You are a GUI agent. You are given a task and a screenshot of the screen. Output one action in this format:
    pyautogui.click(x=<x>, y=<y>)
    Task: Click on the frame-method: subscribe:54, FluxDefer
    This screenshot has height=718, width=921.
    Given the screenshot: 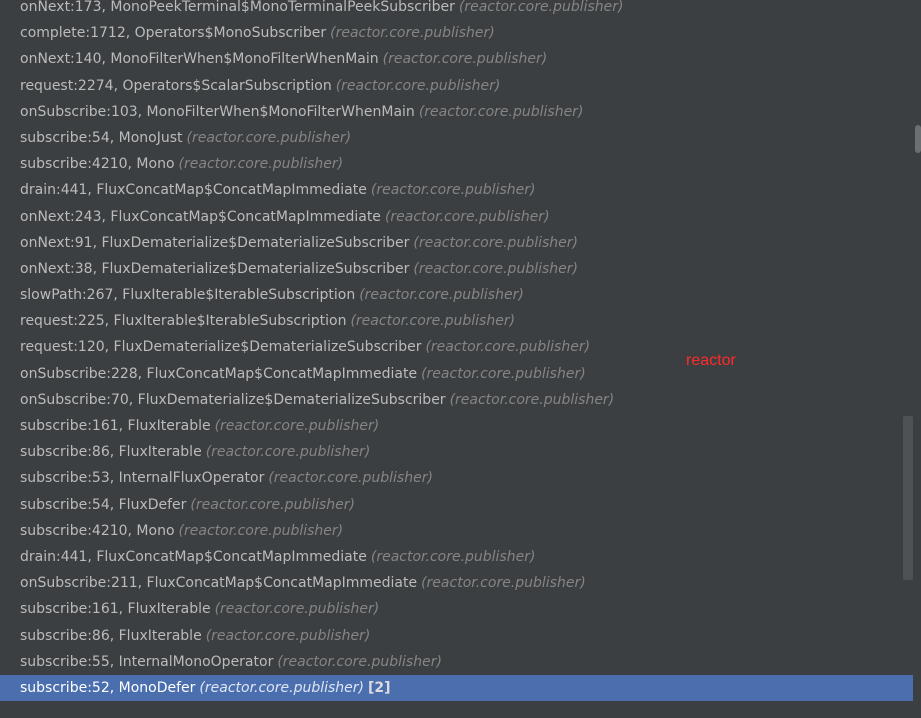 What is the action you would take?
    pyautogui.click(x=103, y=504)
    